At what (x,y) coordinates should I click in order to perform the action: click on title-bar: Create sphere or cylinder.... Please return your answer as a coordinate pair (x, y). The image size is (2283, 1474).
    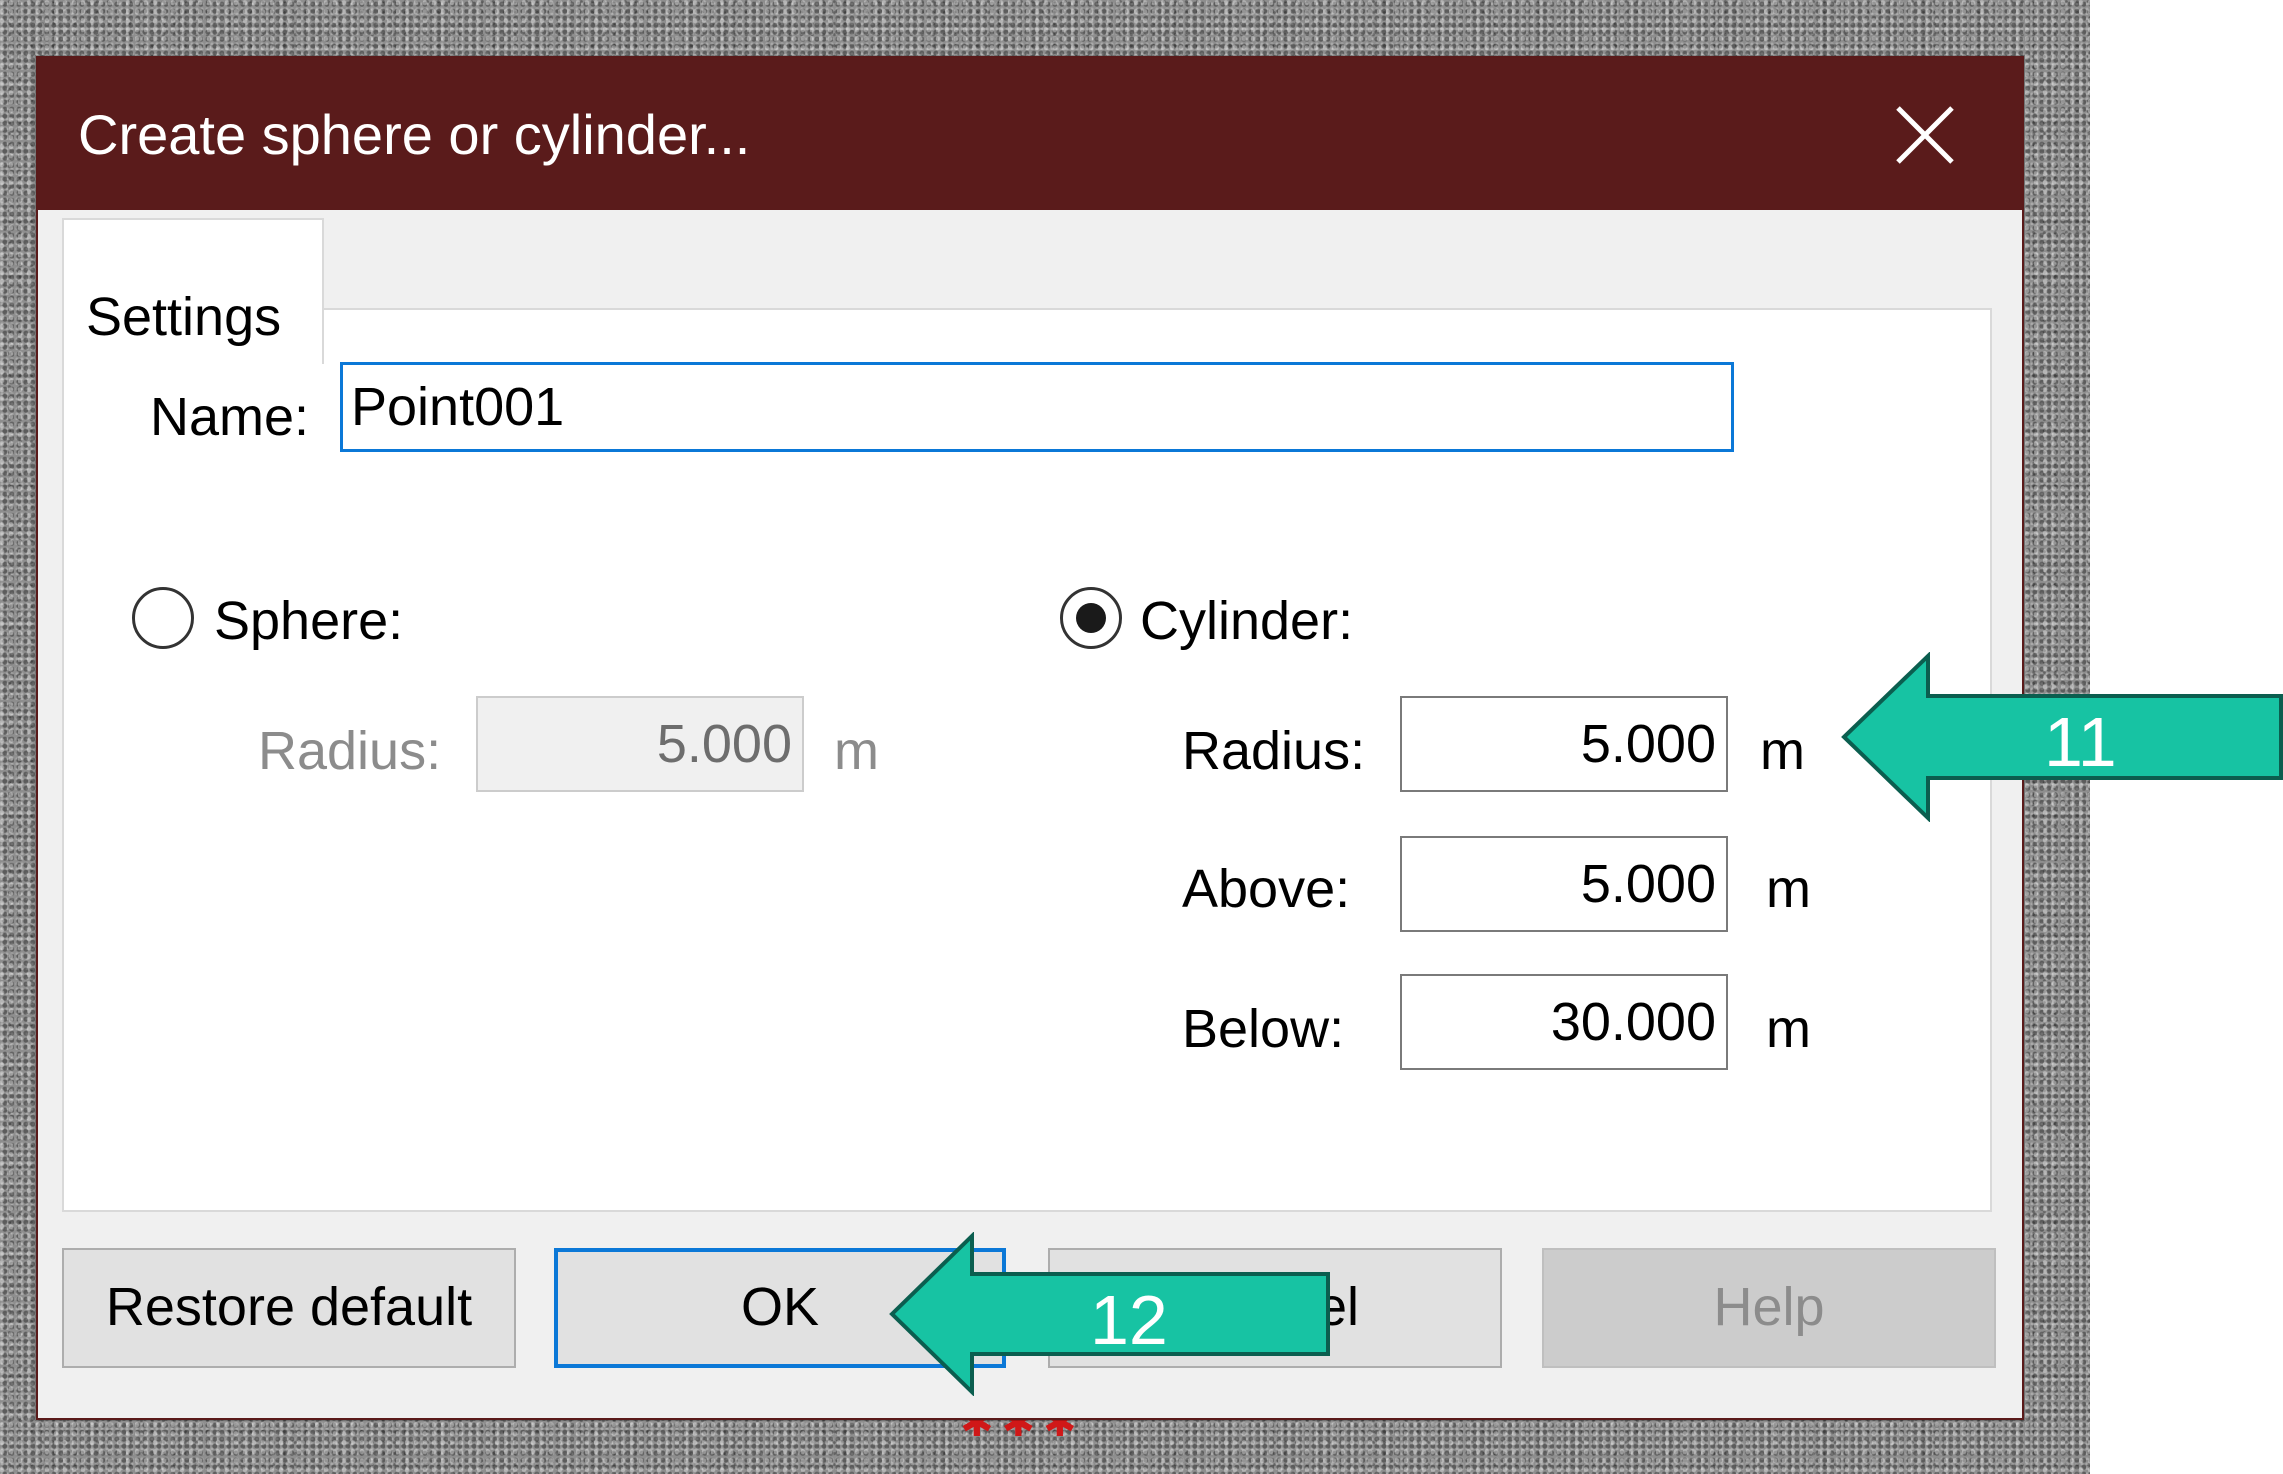
    Looking at the image, I should click on (1030, 134).